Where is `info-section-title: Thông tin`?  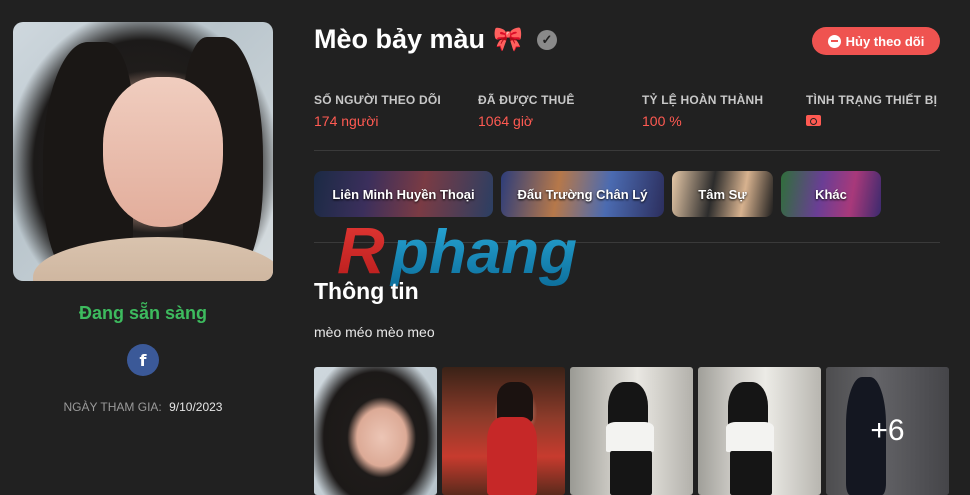 info-section-title: Thông tin is located at coordinates (366, 291).